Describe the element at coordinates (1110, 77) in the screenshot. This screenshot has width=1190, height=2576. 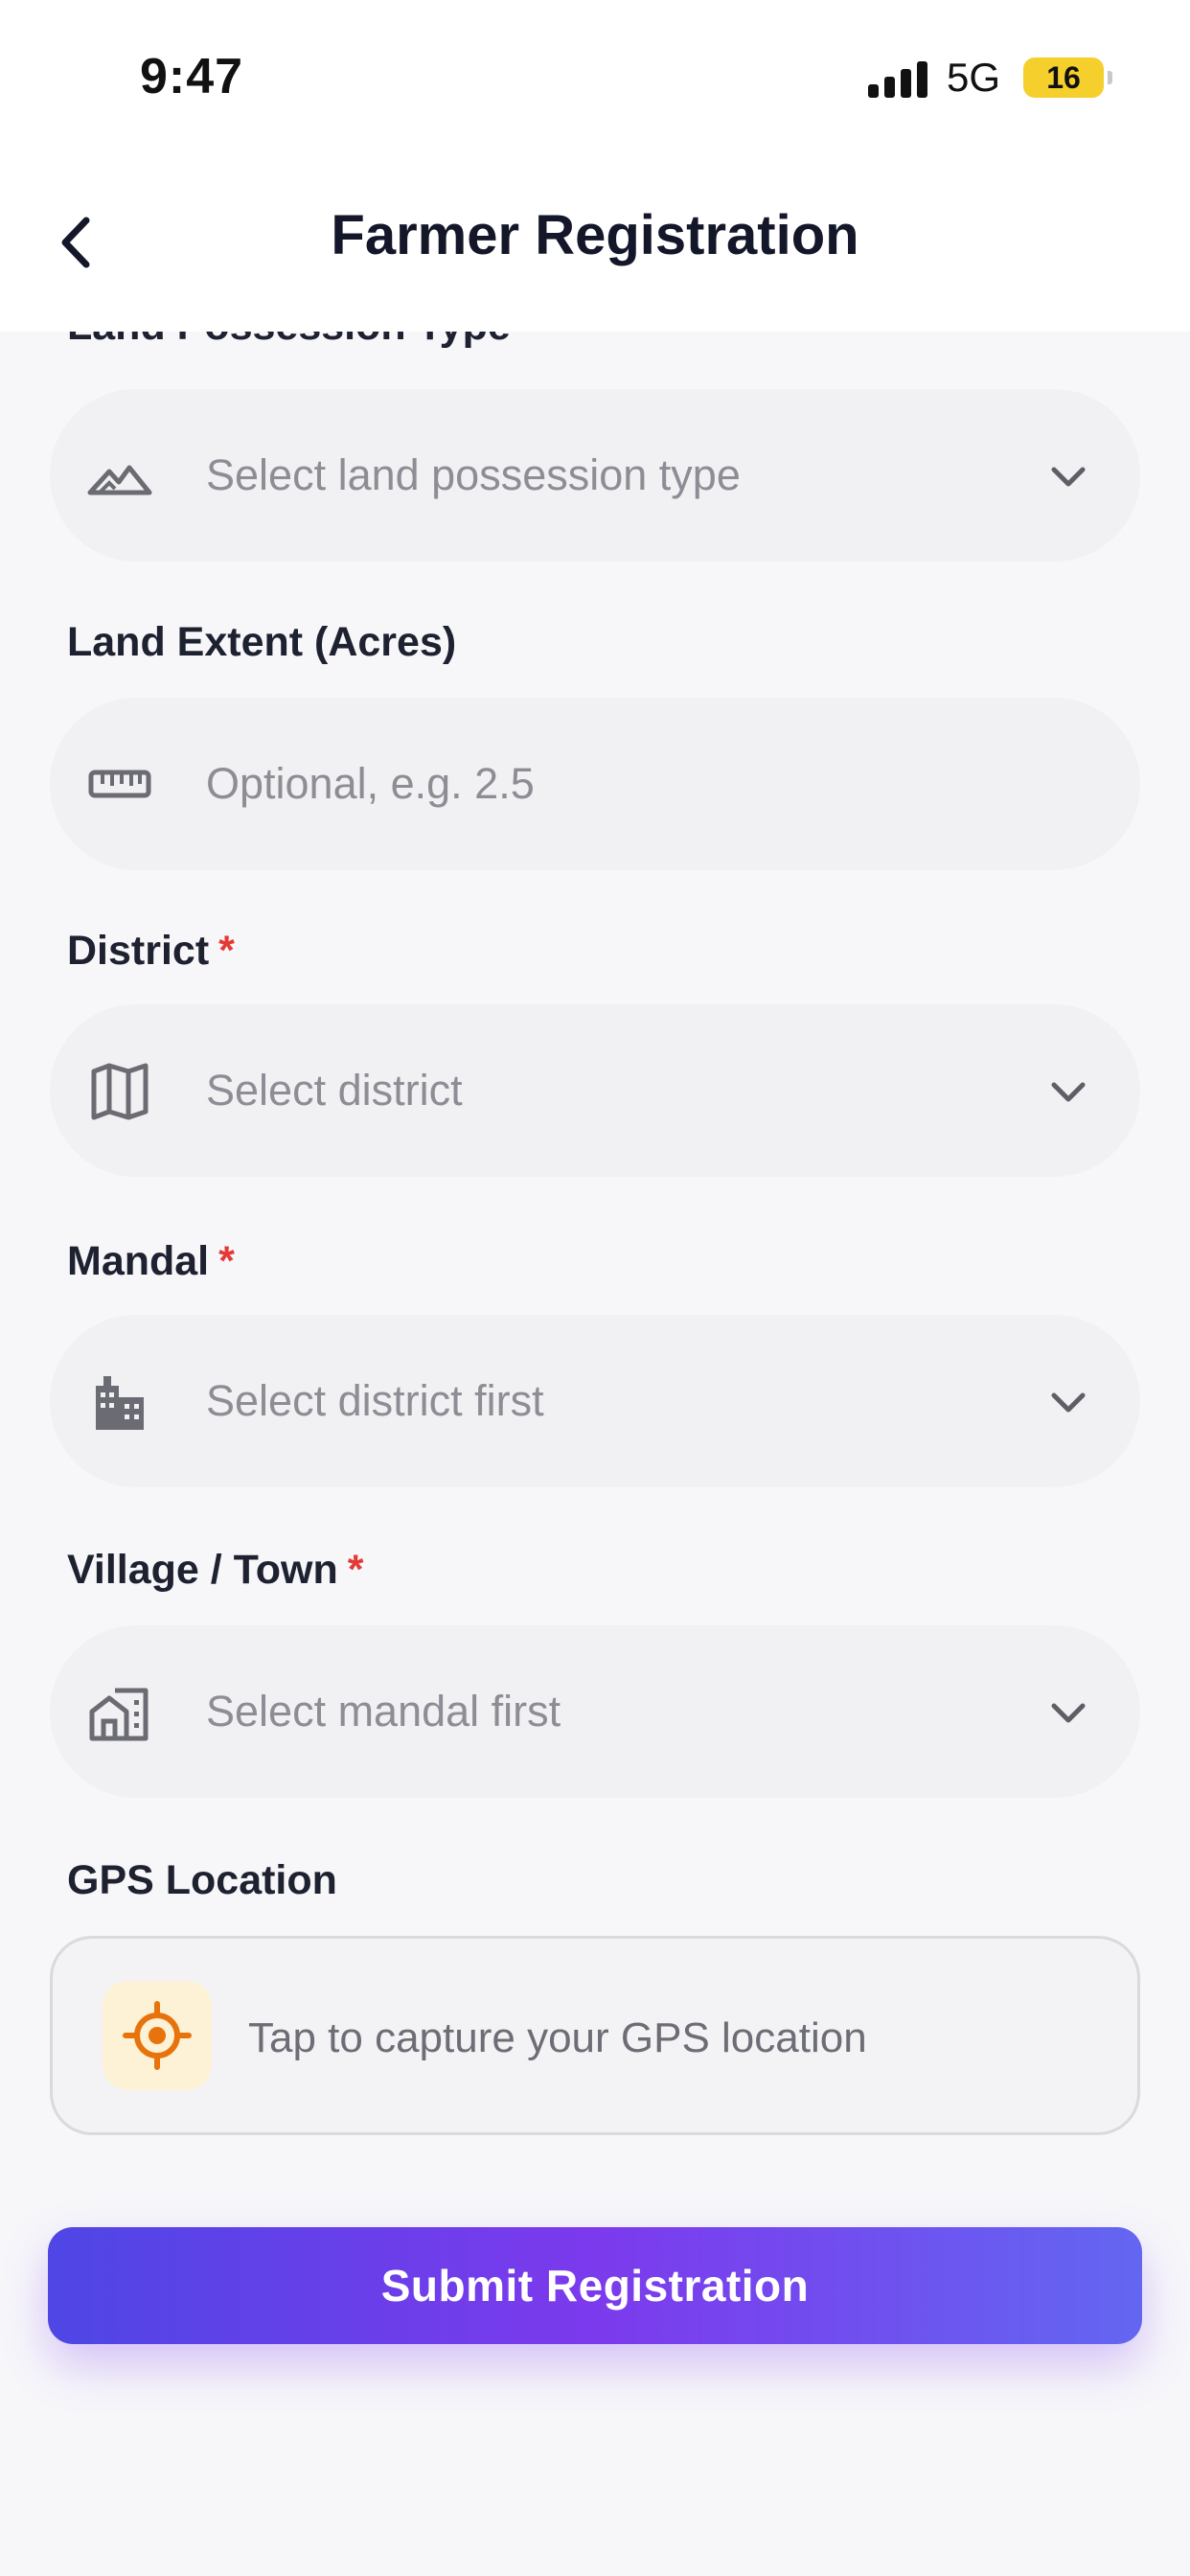
I see `battery-tip` at that location.